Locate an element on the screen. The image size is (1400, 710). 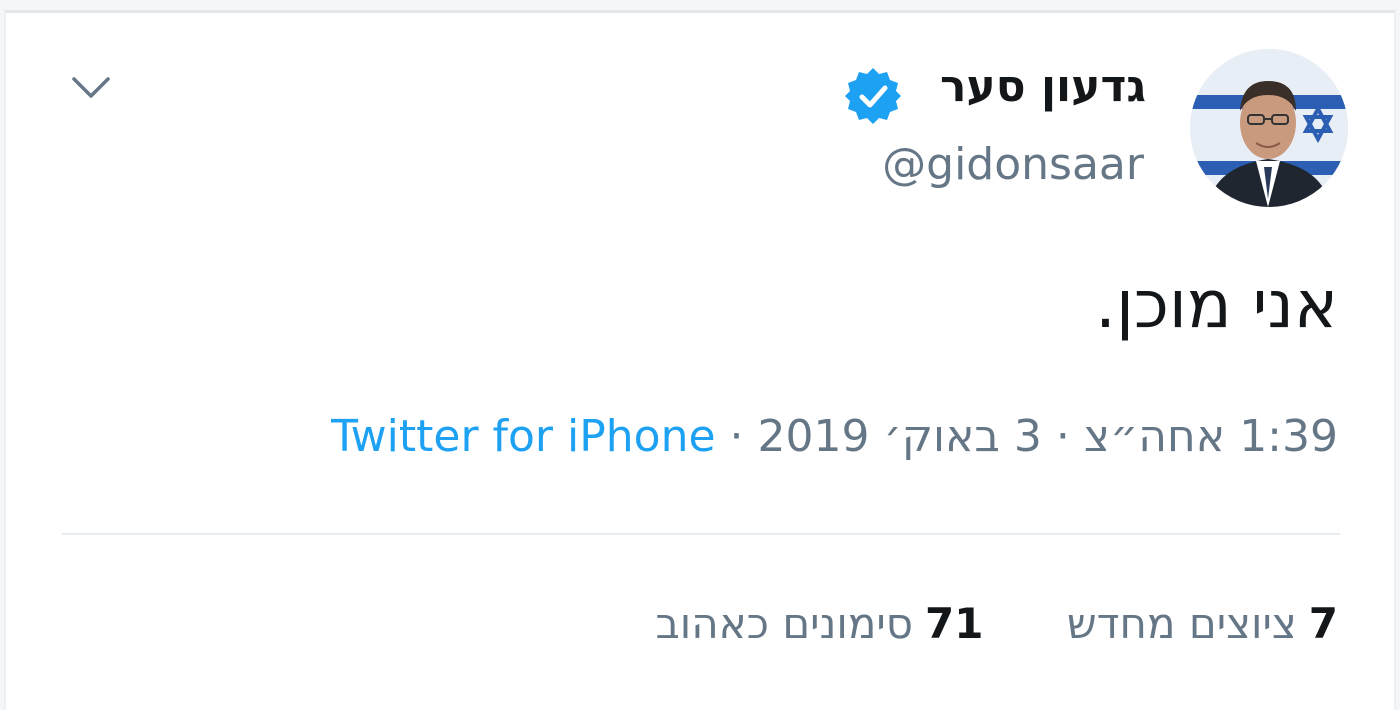
avatar is located at coordinates (1269, 128).